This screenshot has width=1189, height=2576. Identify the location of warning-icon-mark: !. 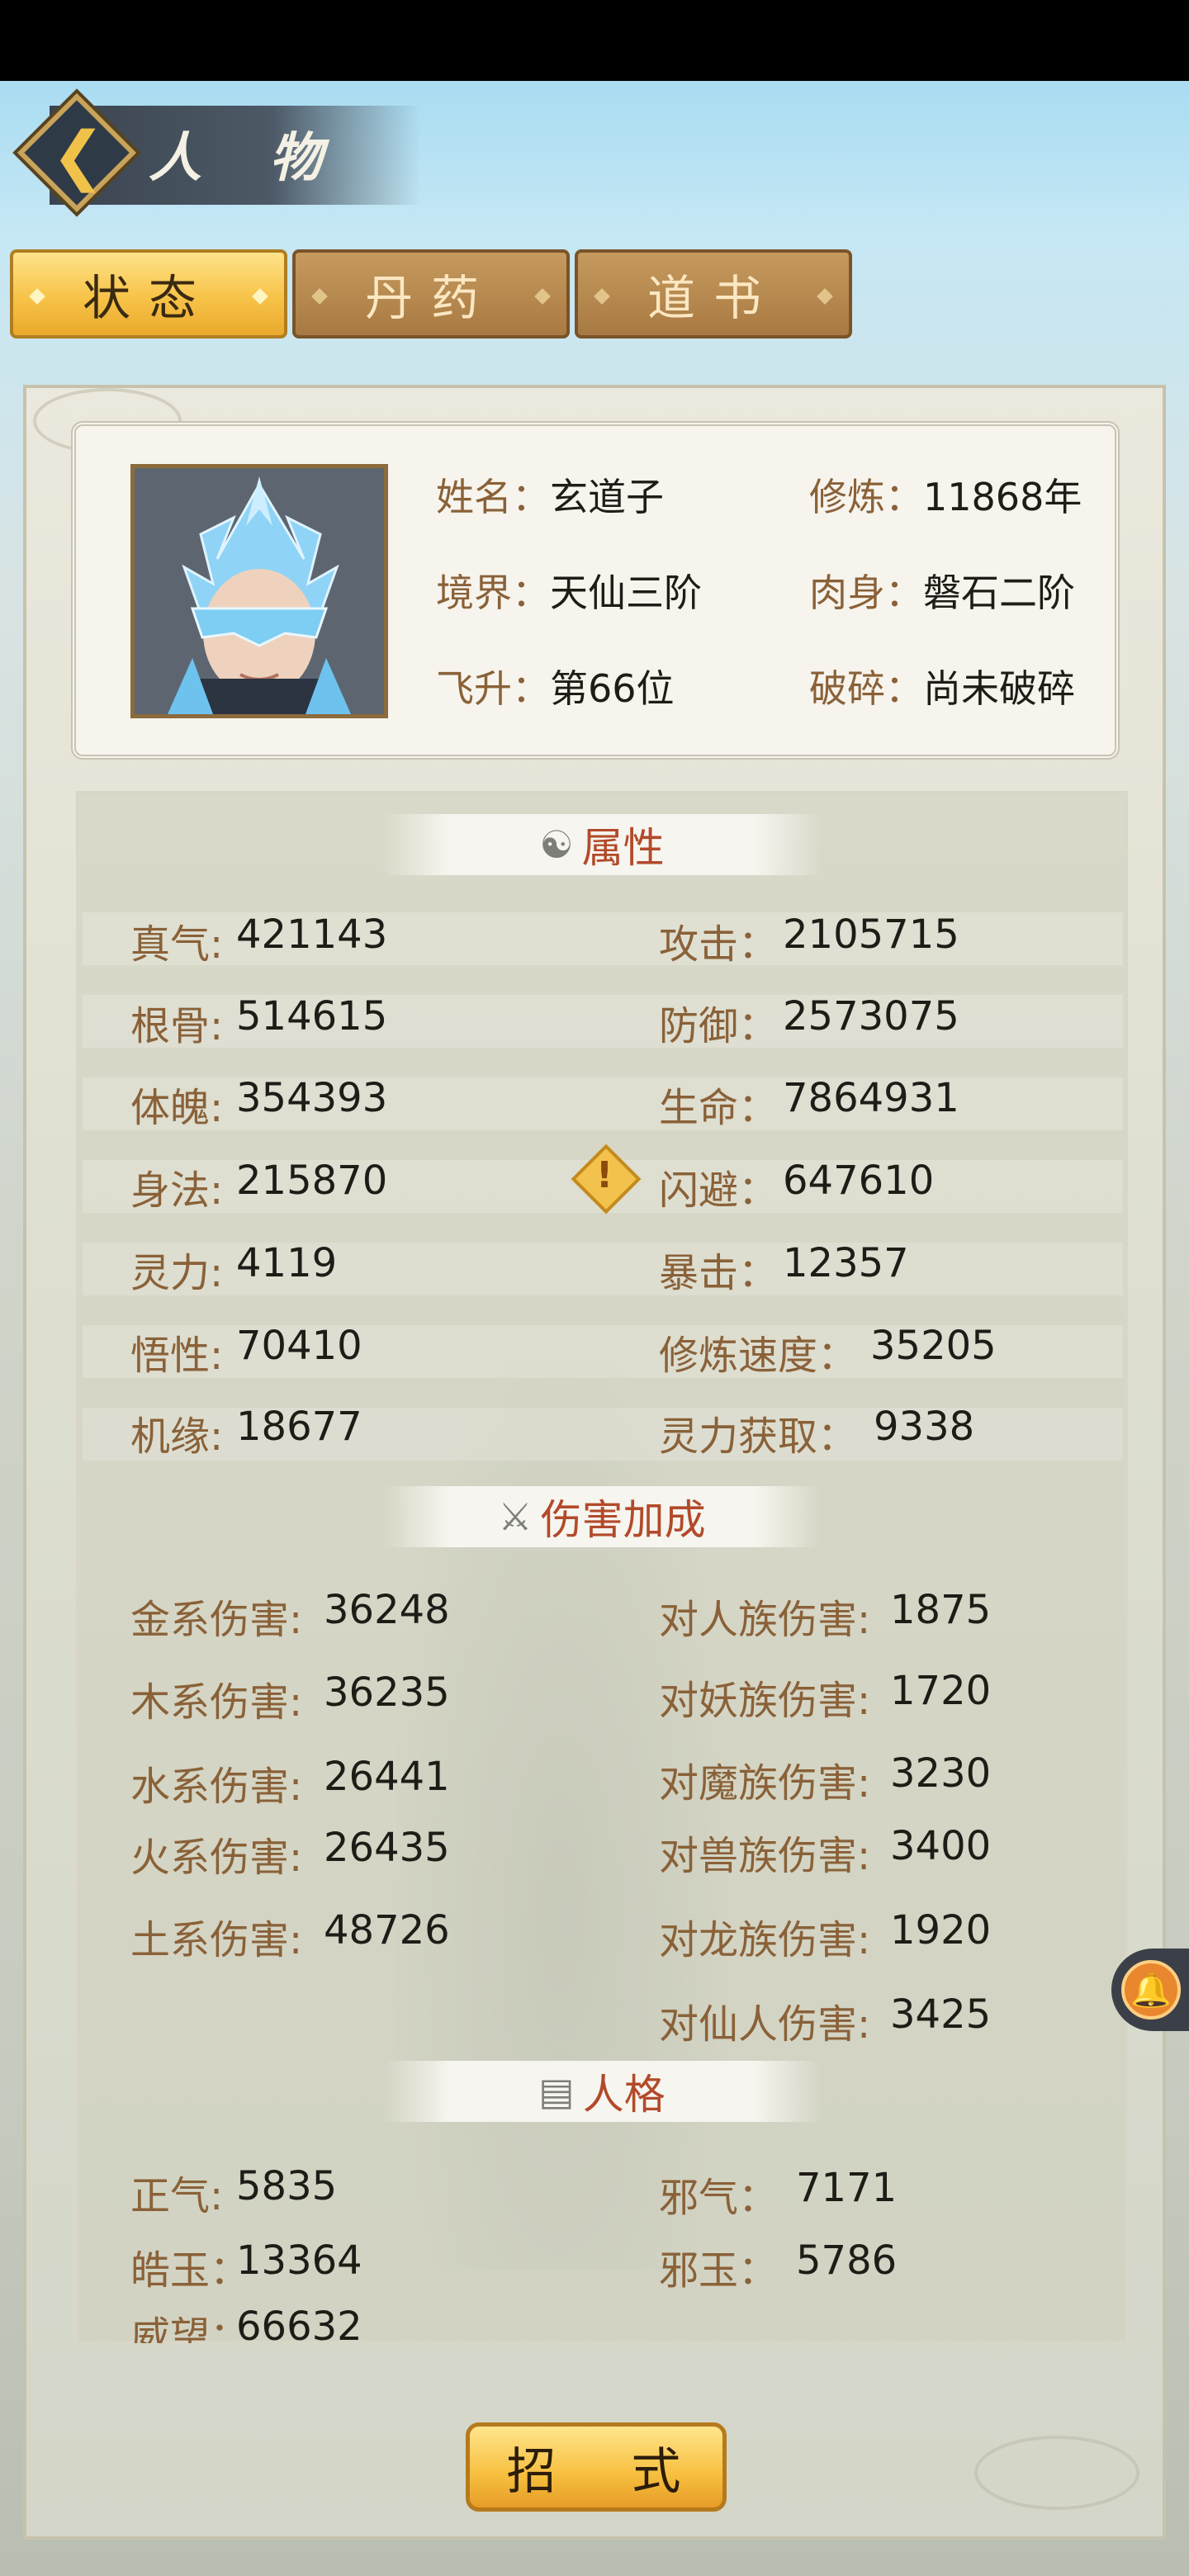
(604, 1175).